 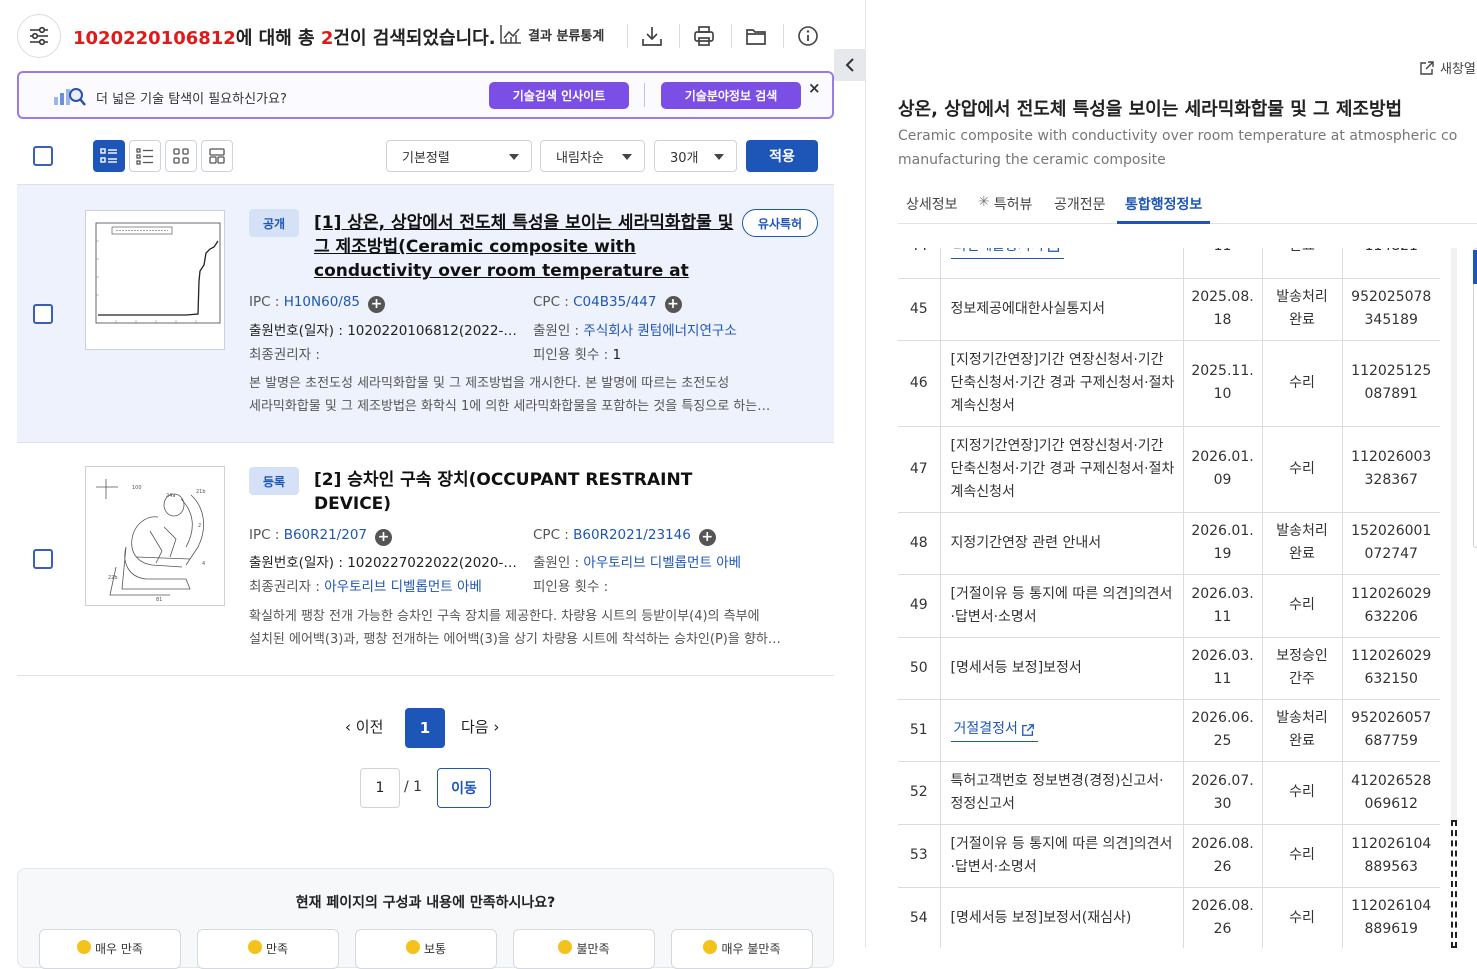 What do you see at coordinates (1447, 67) in the screenshot?
I see `open-new-window-button: 새창열` at bounding box center [1447, 67].